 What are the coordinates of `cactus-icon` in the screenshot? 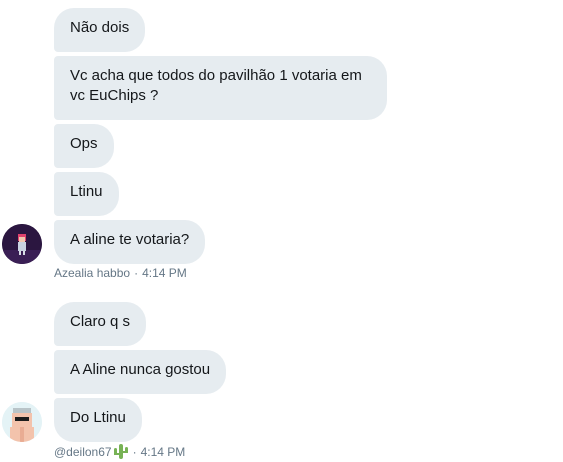 It's located at (121, 451).